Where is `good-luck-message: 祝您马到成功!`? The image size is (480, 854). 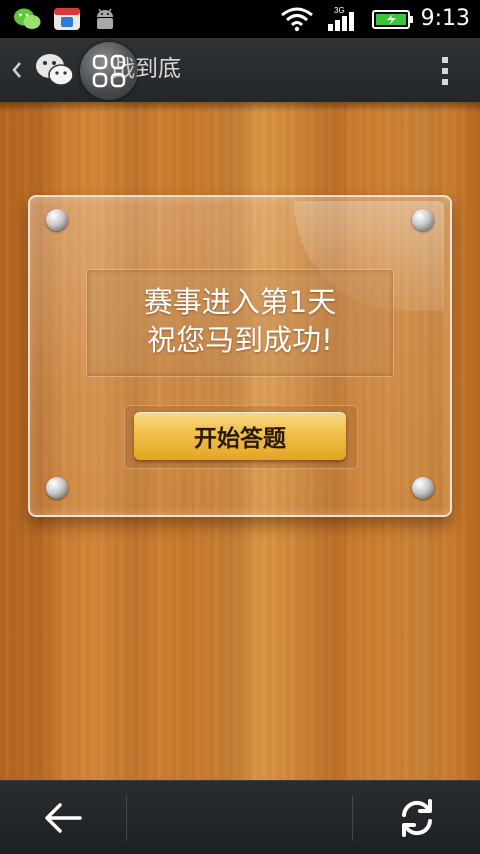 good-luck-message: 祝您马到成功! is located at coordinates (240, 340).